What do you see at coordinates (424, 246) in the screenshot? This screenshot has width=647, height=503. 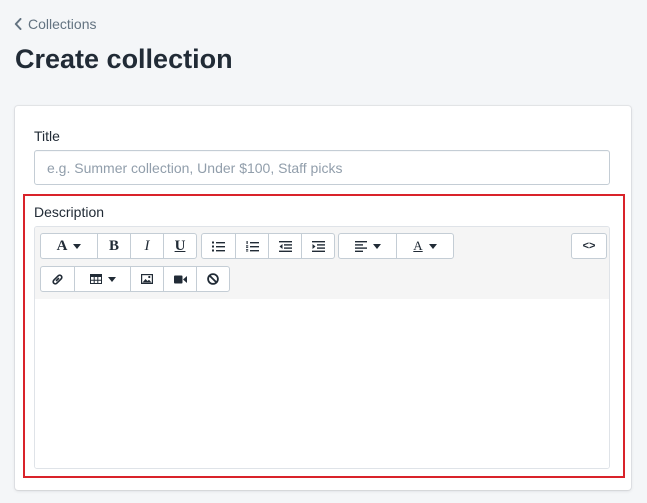 I see `text-color-button: A` at bounding box center [424, 246].